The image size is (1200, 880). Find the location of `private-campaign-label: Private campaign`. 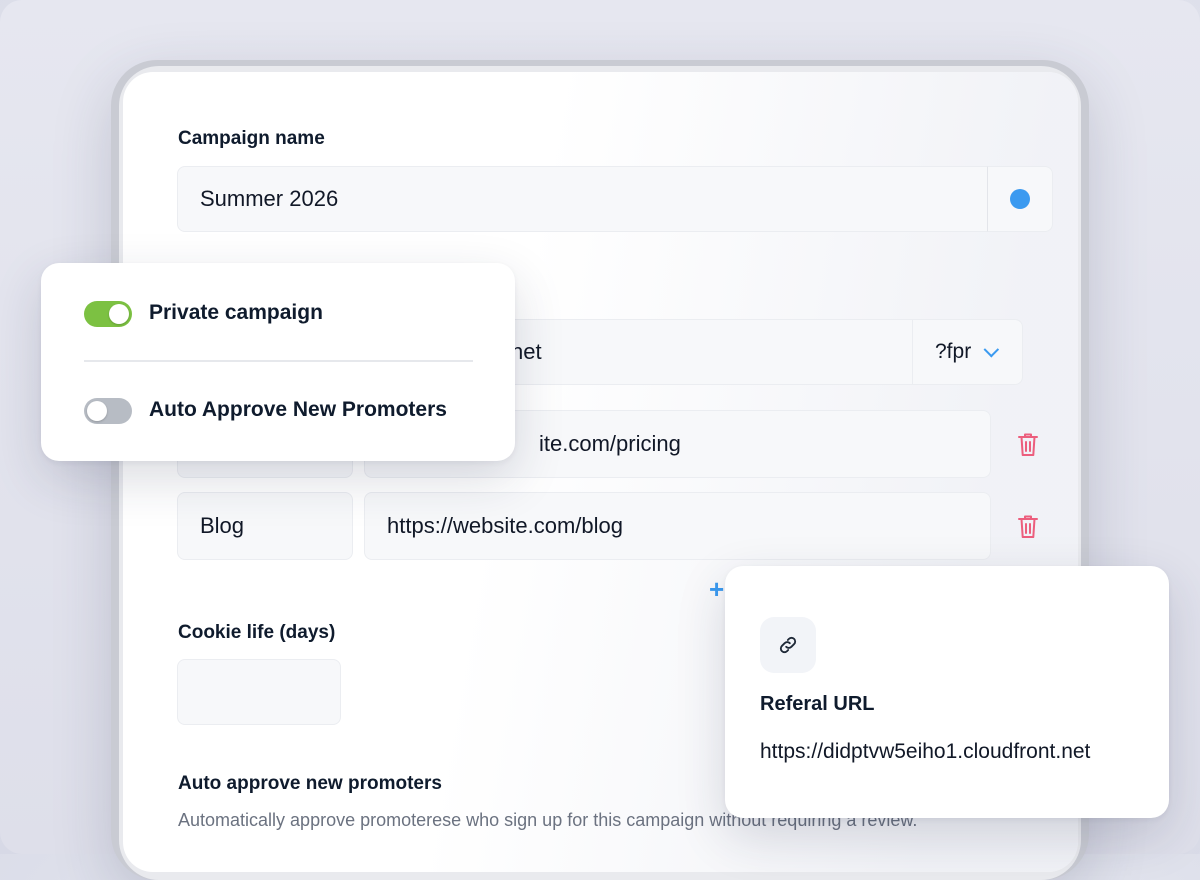

private-campaign-label: Private campaign is located at coordinates (236, 312).